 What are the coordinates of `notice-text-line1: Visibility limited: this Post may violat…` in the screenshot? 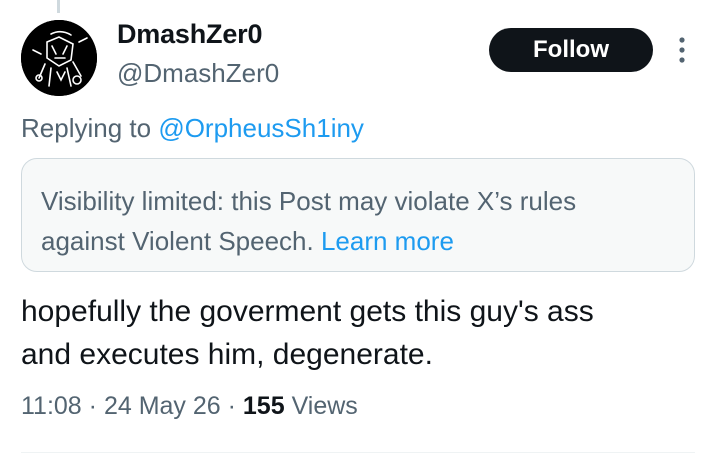 It's located at (309, 201).